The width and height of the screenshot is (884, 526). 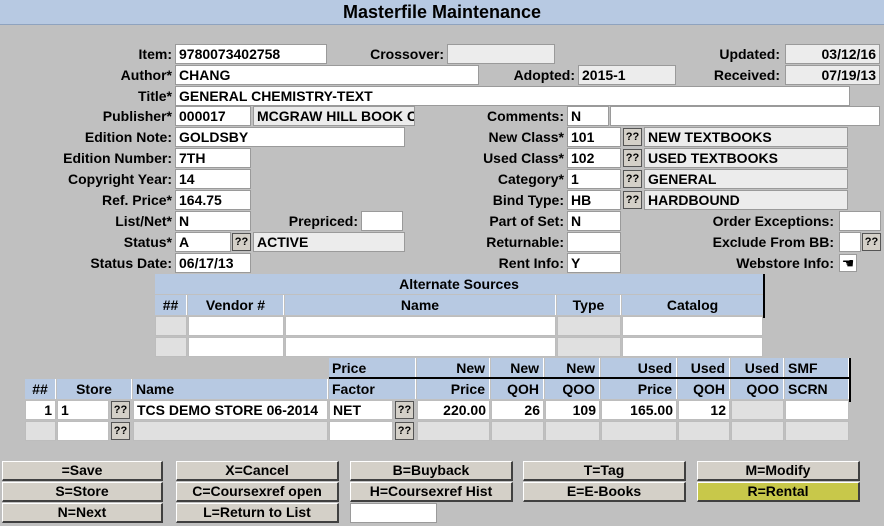 What do you see at coordinates (517, 410) in the screenshot?
I see `store-row-new-qoh: 26` at bounding box center [517, 410].